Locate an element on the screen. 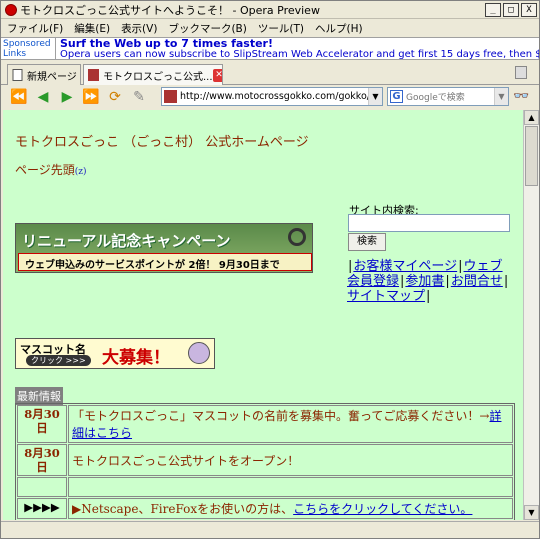  campaign-title: リニューアル記念キャンペーン is located at coordinates (126, 241).